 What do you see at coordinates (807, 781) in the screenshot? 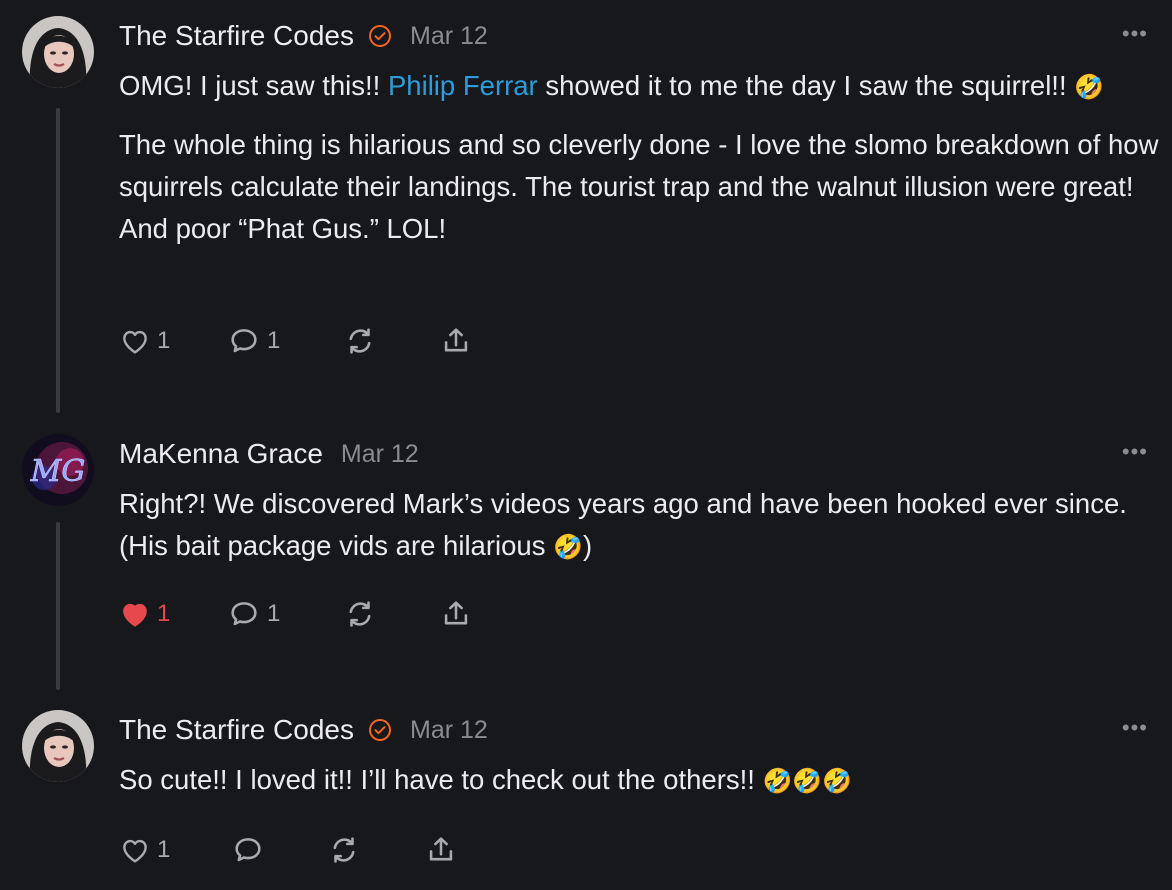
I see `rofl-emoji: 🤣🤣🤣` at bounding box center [807, 781].